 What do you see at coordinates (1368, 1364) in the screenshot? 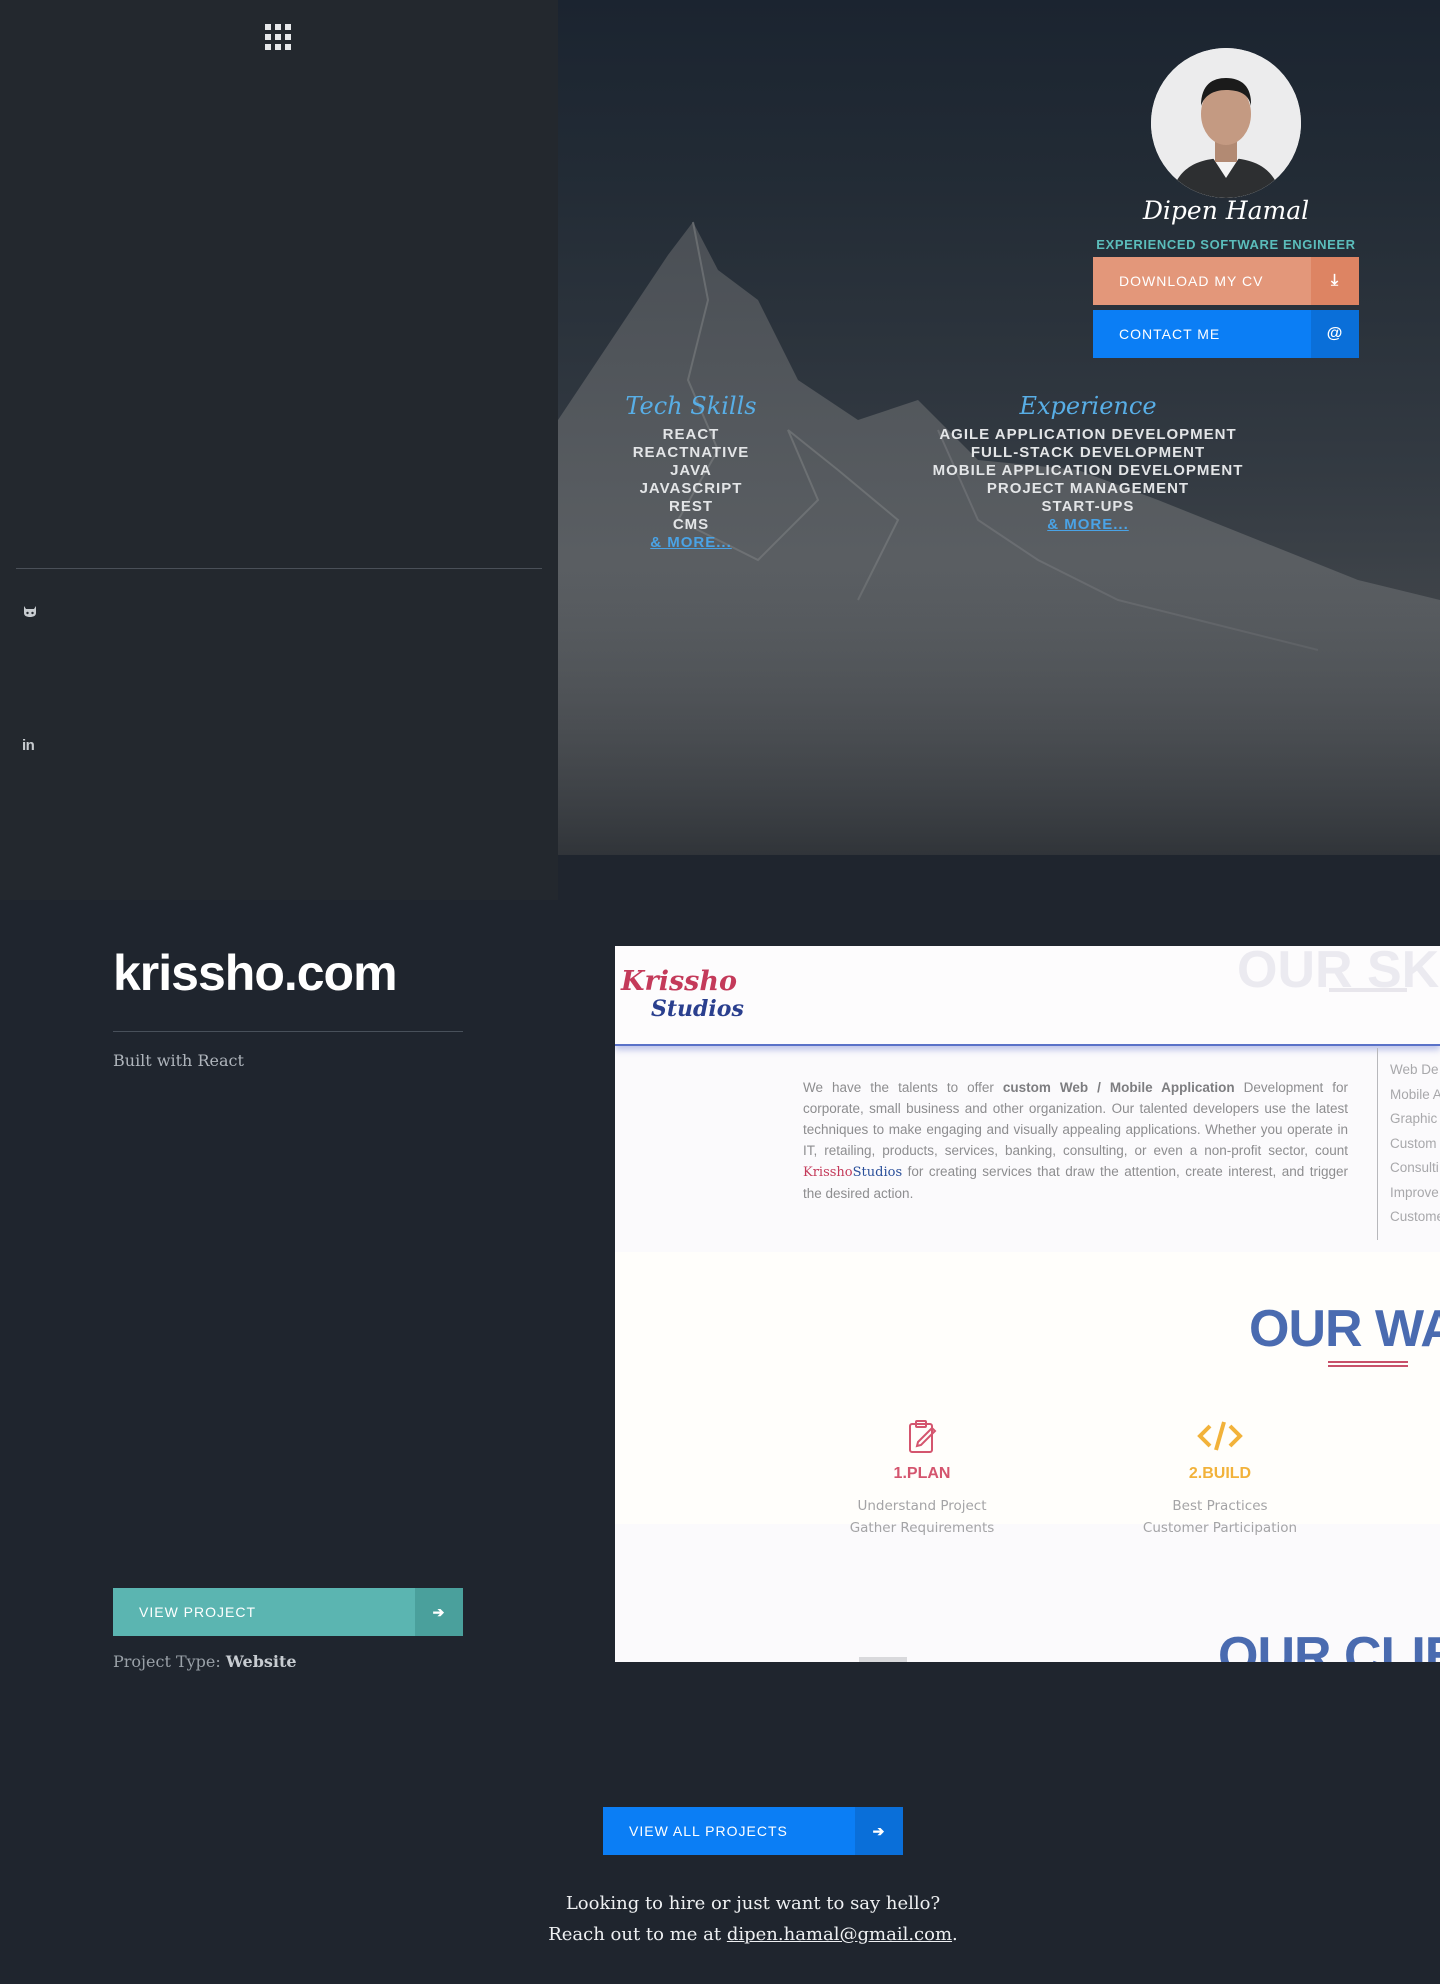
I see `preview-way-underline` at bounding box center [1368, 1364].